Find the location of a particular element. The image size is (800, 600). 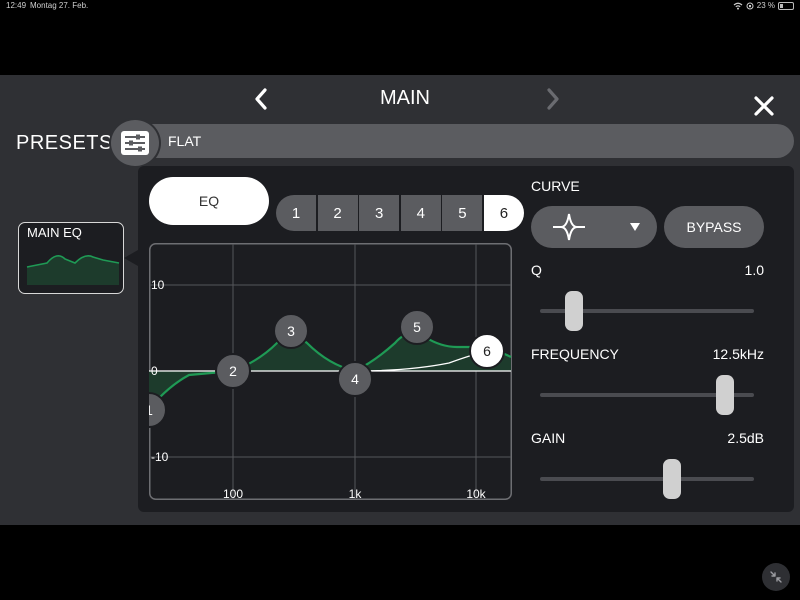

eq-thumbnail-graph is located at coordinates (73, 270).